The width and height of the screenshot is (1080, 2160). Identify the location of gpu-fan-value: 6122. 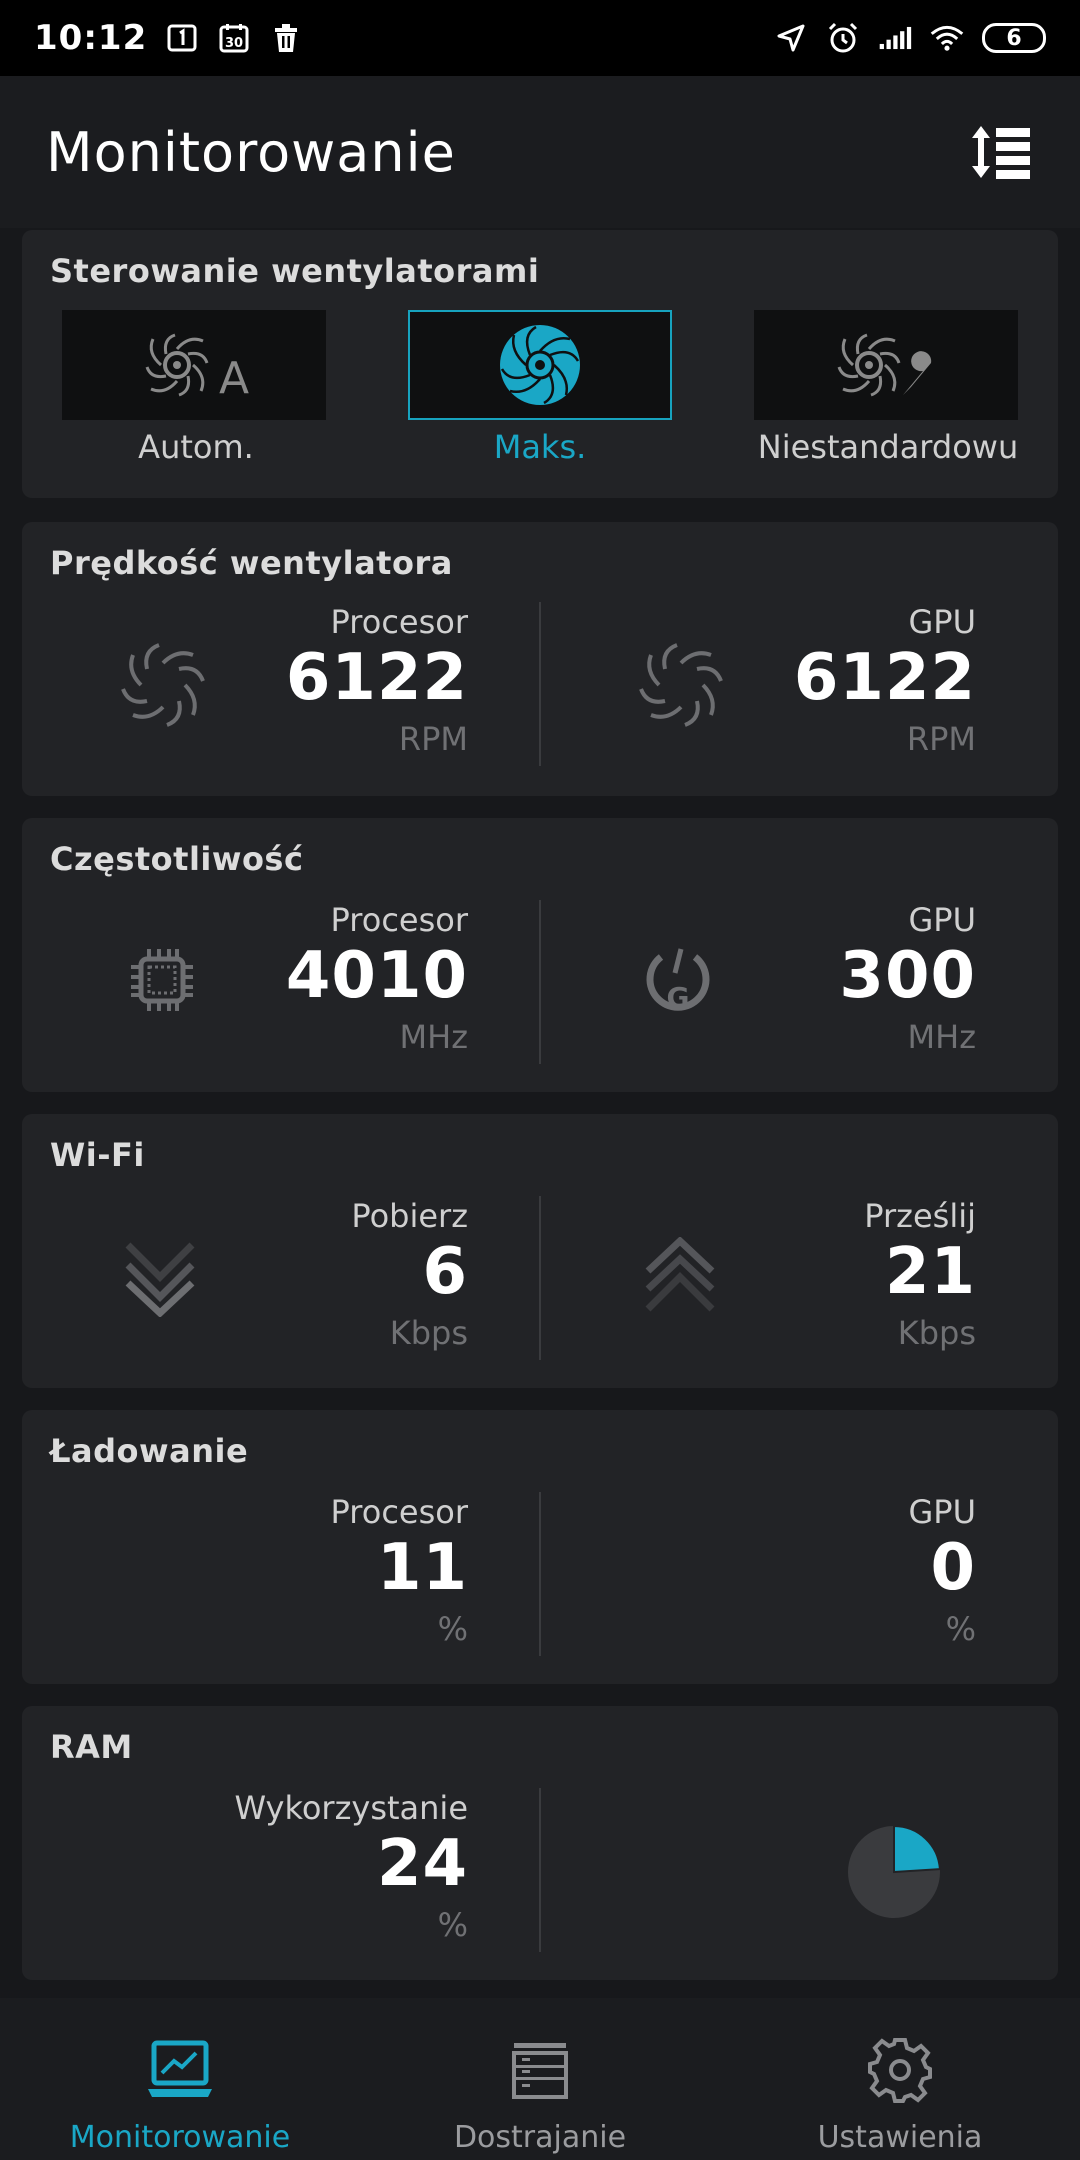
(884, 678).